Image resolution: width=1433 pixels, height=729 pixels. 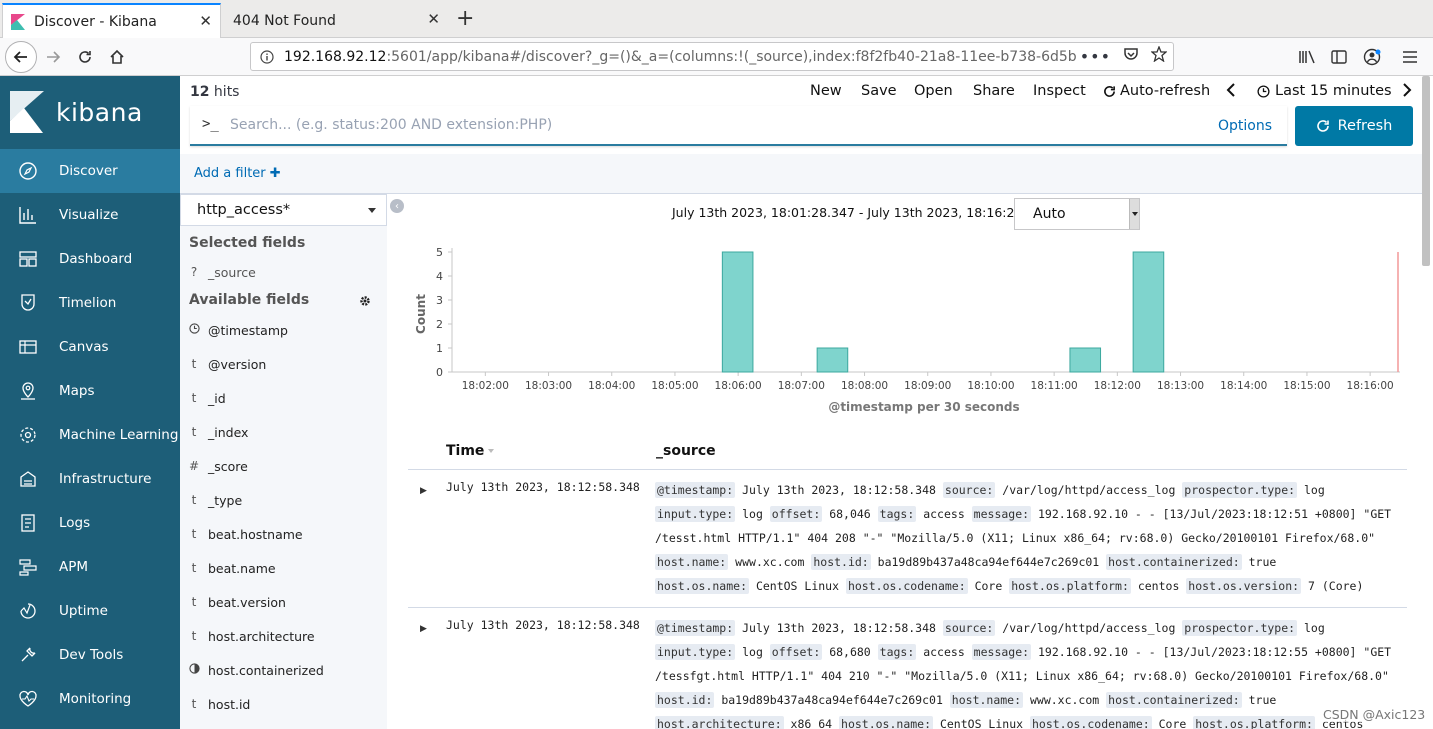 I want to click on field-item: t host.architecture, so click(x=283, y=636).